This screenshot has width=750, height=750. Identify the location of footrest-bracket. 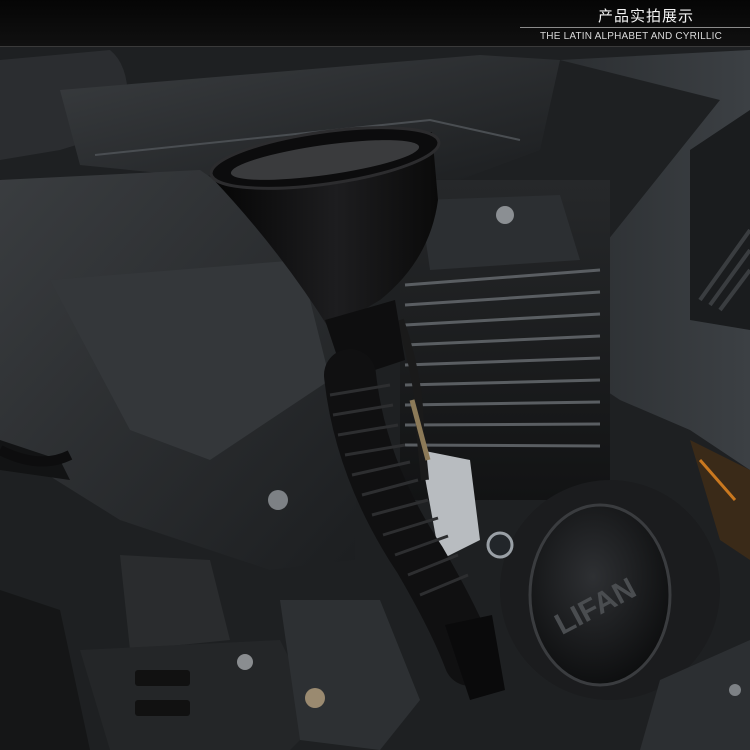
(200, 695).